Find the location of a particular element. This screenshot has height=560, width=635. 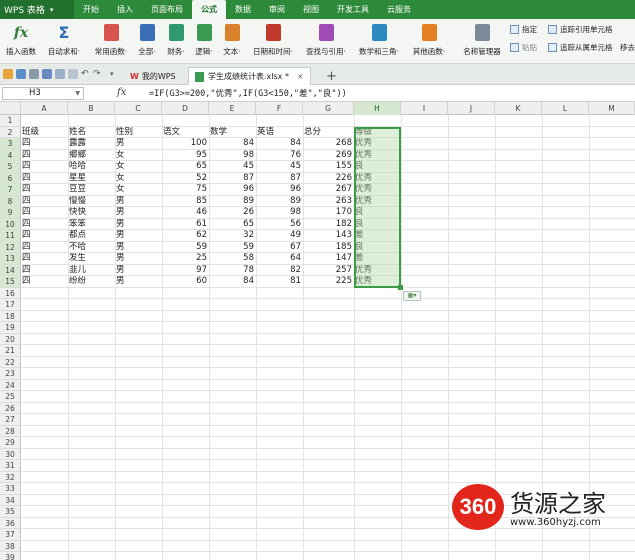

menu-item-view: 视图 is located at coordinates (311, 9).